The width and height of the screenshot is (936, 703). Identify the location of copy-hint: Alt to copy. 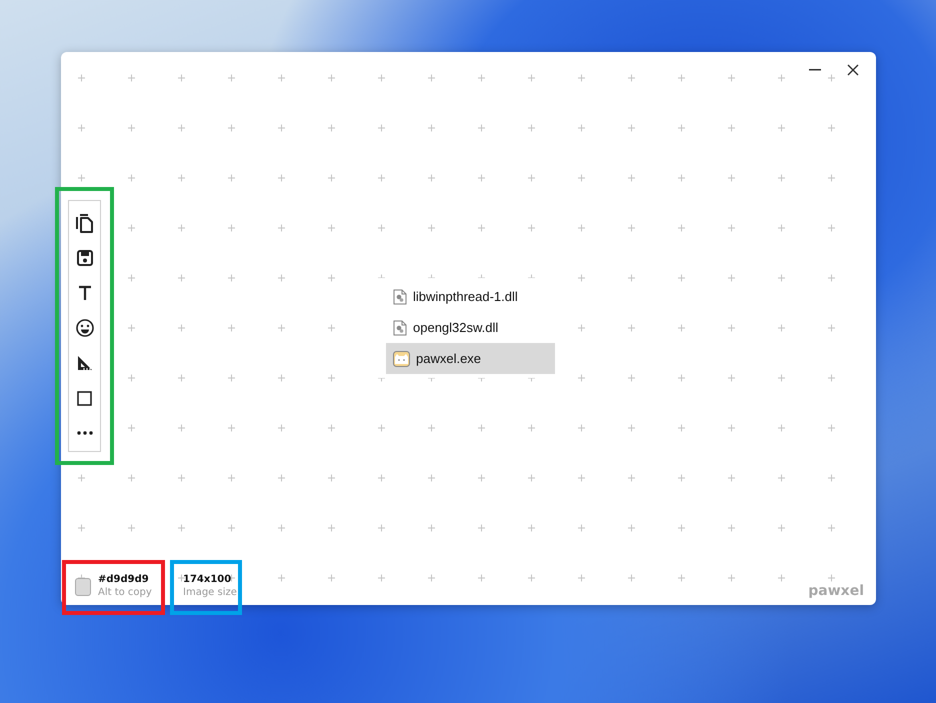
(125, 592).